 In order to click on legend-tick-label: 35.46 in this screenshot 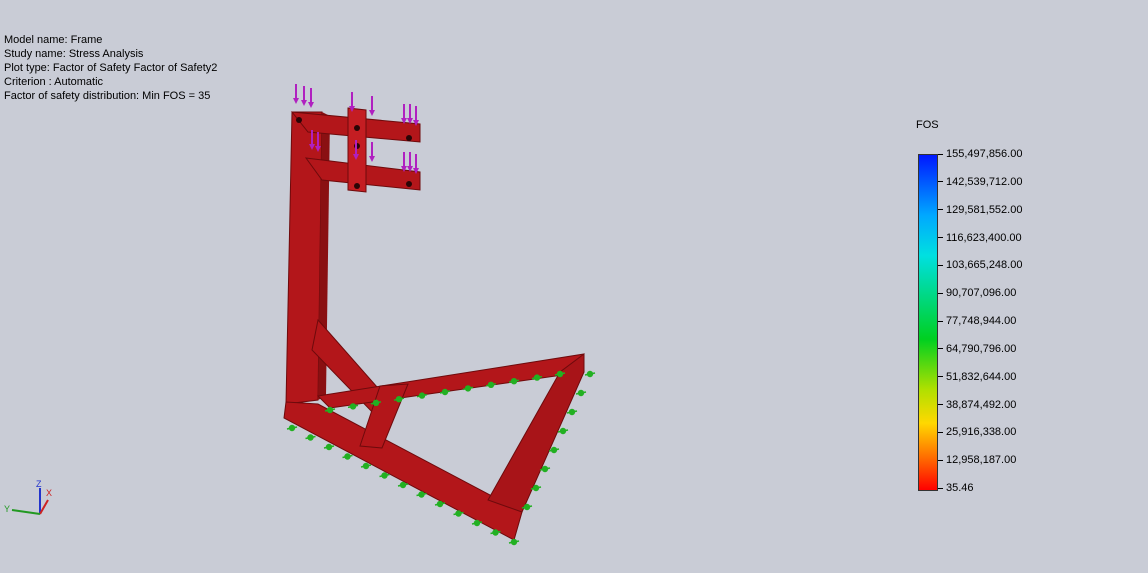, I will do `click(956, 488)`.